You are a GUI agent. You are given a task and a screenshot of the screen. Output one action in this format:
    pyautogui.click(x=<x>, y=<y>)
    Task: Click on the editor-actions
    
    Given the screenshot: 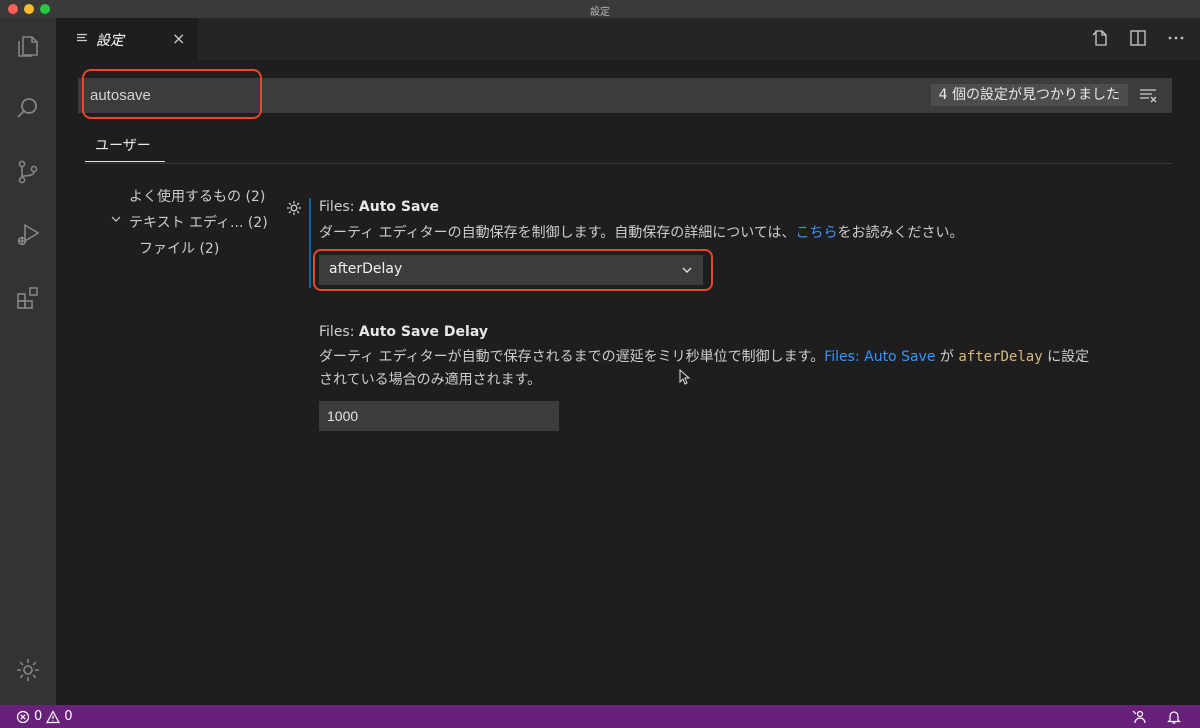 What is the action you would take?
    pyautogui.click(x=1138, y=38)
    